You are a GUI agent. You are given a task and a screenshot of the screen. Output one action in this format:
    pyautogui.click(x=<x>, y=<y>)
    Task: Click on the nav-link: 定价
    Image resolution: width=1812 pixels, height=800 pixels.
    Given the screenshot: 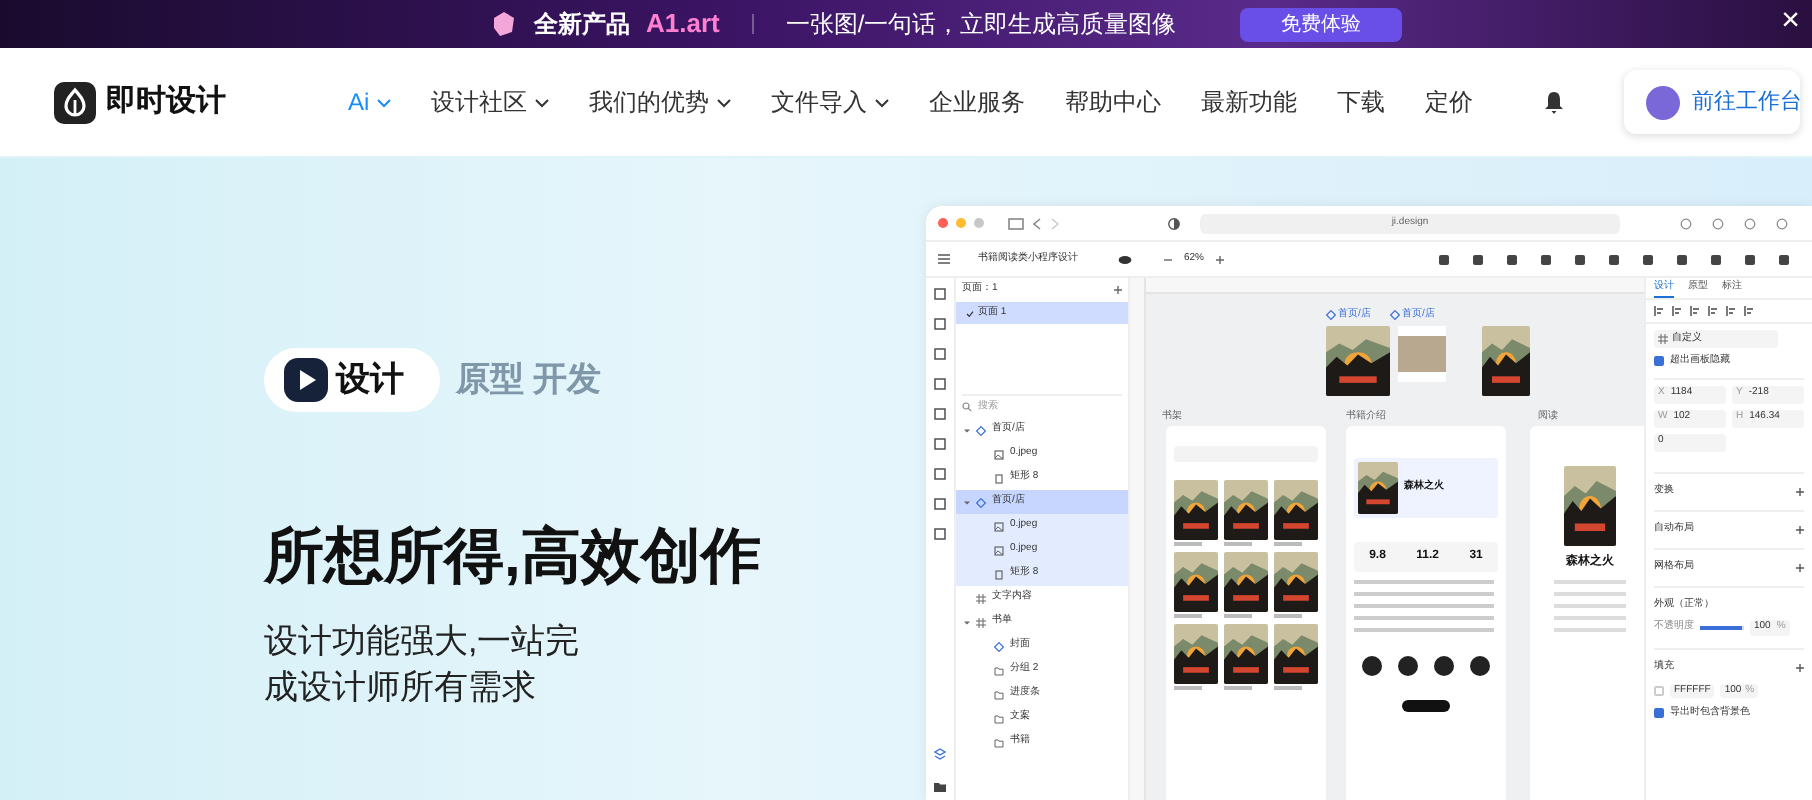 What is the action you would take?
    pyautogui.click(x=1449, y=102)
    